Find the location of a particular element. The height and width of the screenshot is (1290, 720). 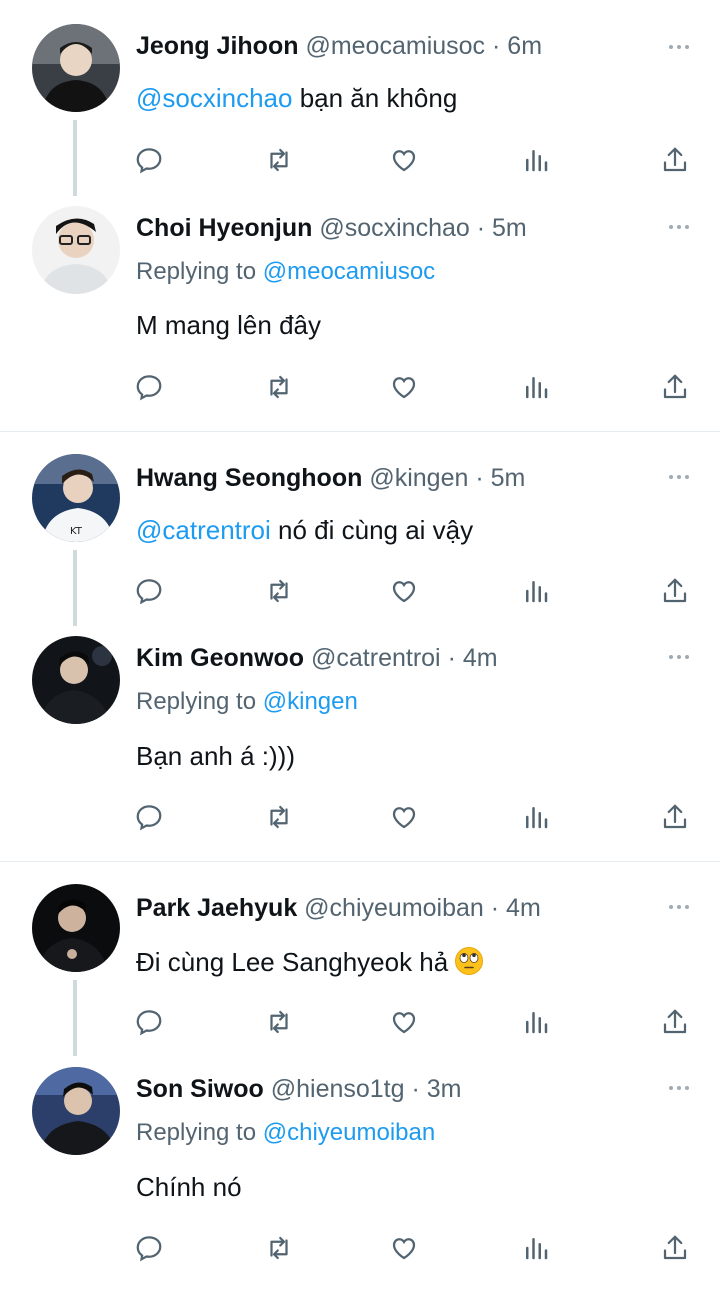

author-handle: @catrentroi is located at coordinates (376, 658).